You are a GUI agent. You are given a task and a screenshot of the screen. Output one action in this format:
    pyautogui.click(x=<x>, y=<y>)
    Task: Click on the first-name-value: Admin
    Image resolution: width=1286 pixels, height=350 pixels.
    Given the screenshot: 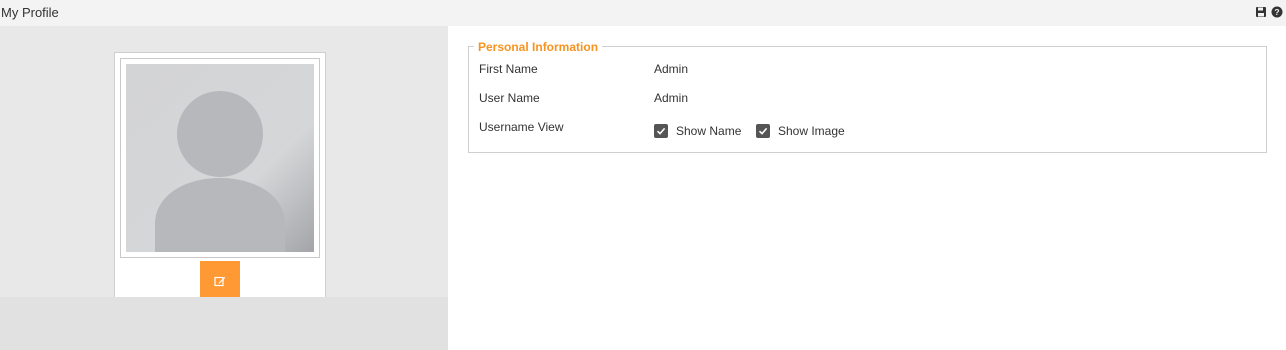 What is the action you would take?
    pyautogui.click(x=671, y=69)
    